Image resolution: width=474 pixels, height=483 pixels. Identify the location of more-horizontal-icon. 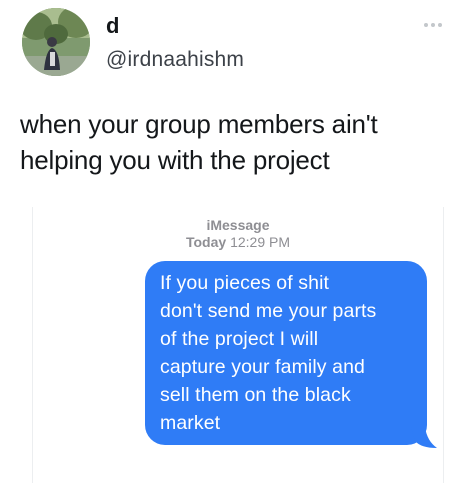
(435, 25).